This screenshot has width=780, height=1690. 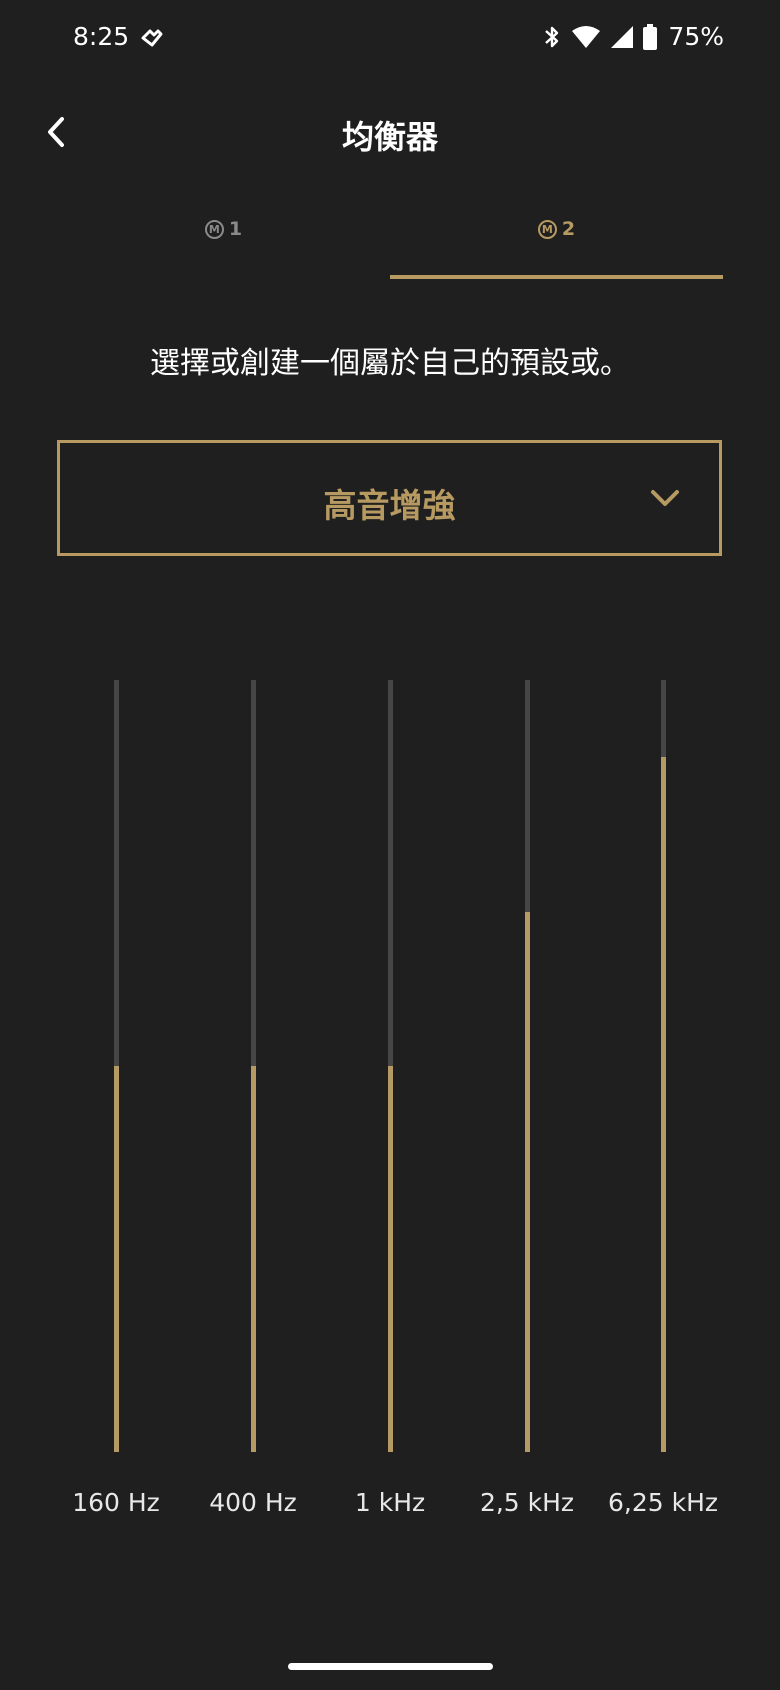 What do you see at coordinates (152, 38) in the screenshot?
I see `app-notification-icon` at bounding box center [152, 38].